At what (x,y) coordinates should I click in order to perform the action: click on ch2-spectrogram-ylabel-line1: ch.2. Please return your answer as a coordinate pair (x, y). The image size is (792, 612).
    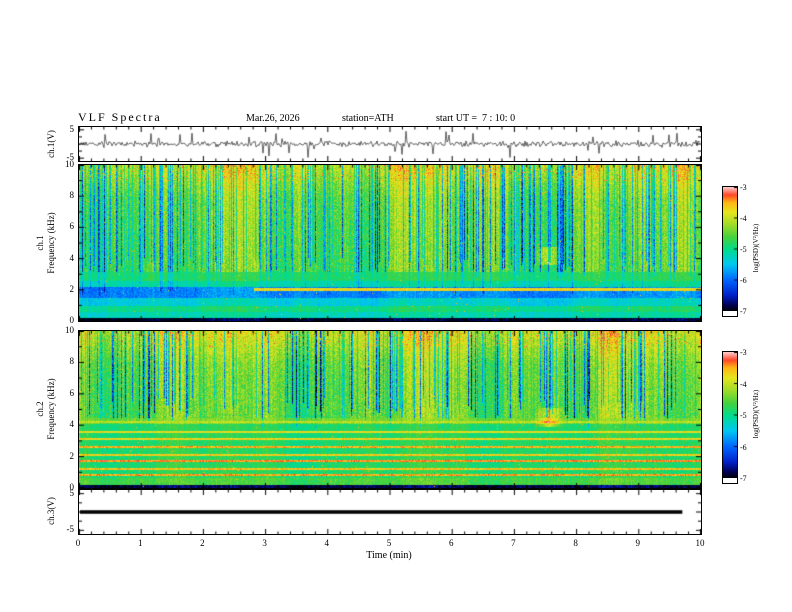
    Looking at the image, I should click on (40, 409).